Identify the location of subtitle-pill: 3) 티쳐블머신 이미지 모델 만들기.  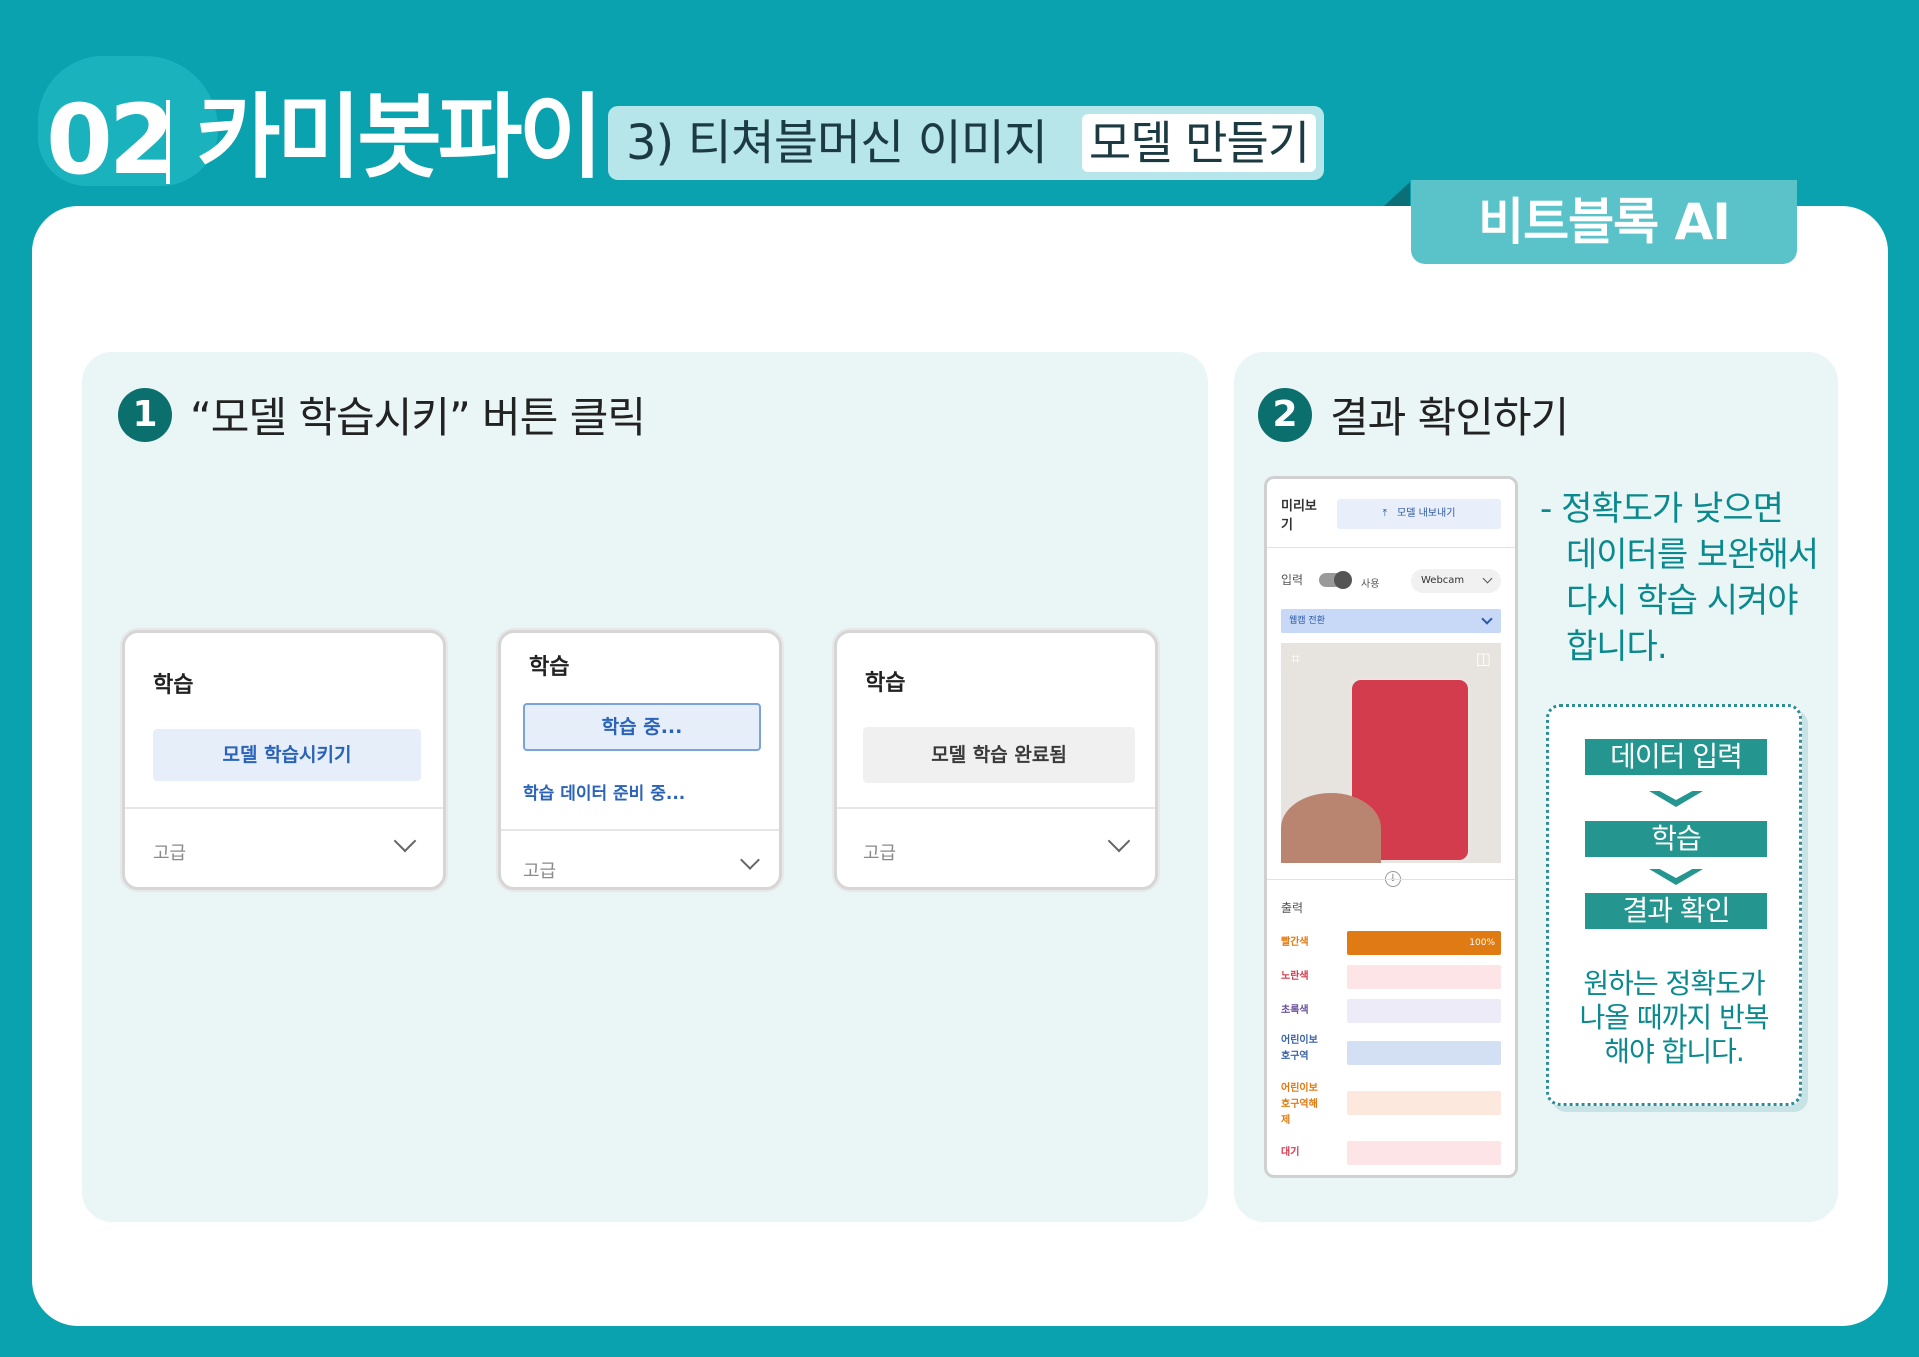
(966, 143).